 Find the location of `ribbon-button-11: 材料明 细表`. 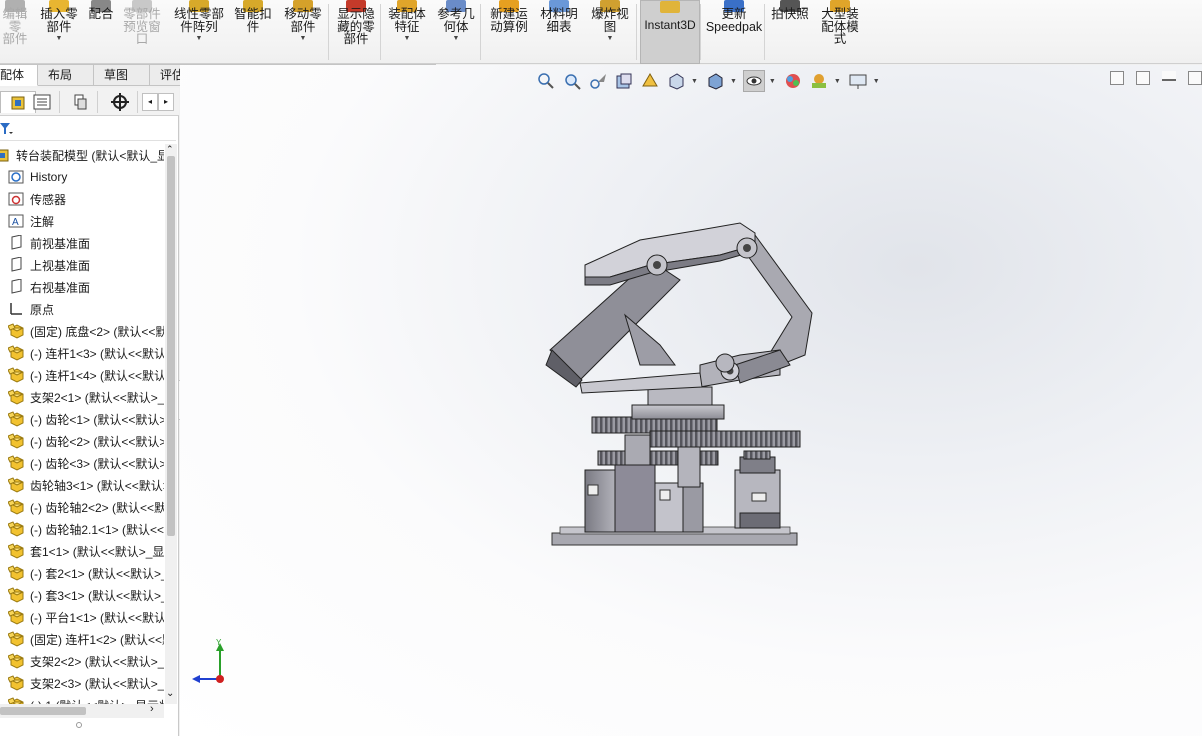

ribbon-button-11: 材料明 细表 is located at coordinates (559, 32).